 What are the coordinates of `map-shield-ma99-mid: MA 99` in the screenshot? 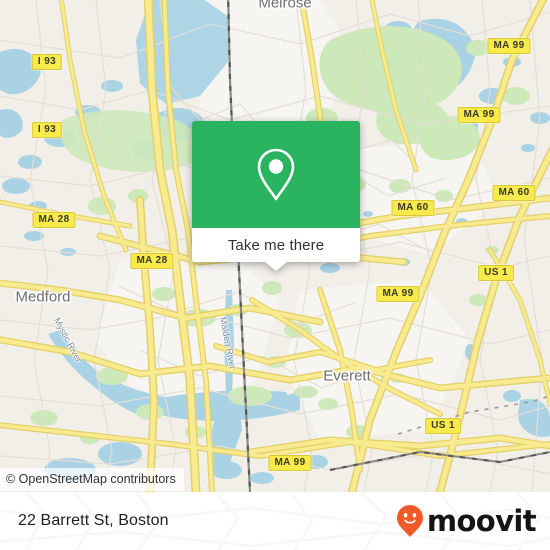 It's located at (398, 294).